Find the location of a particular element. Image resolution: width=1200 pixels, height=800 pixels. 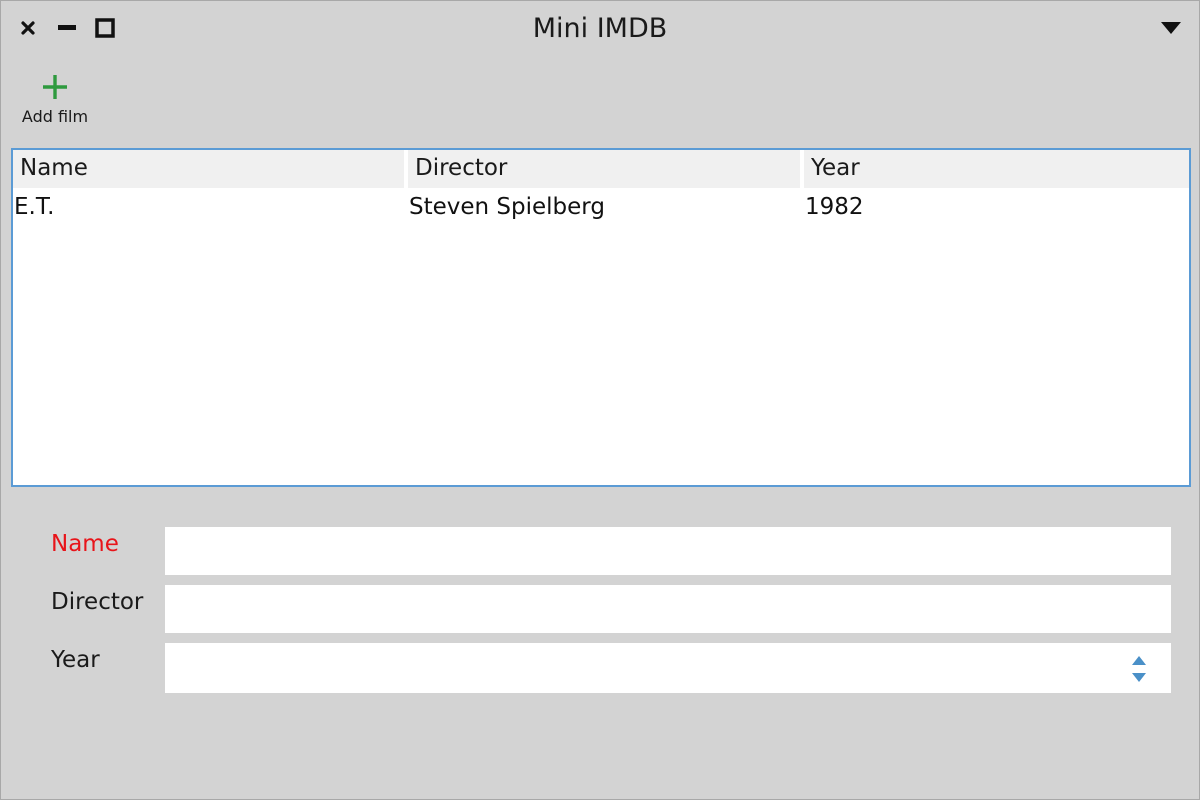

name-label: Name is located at coordinates (85, 544).